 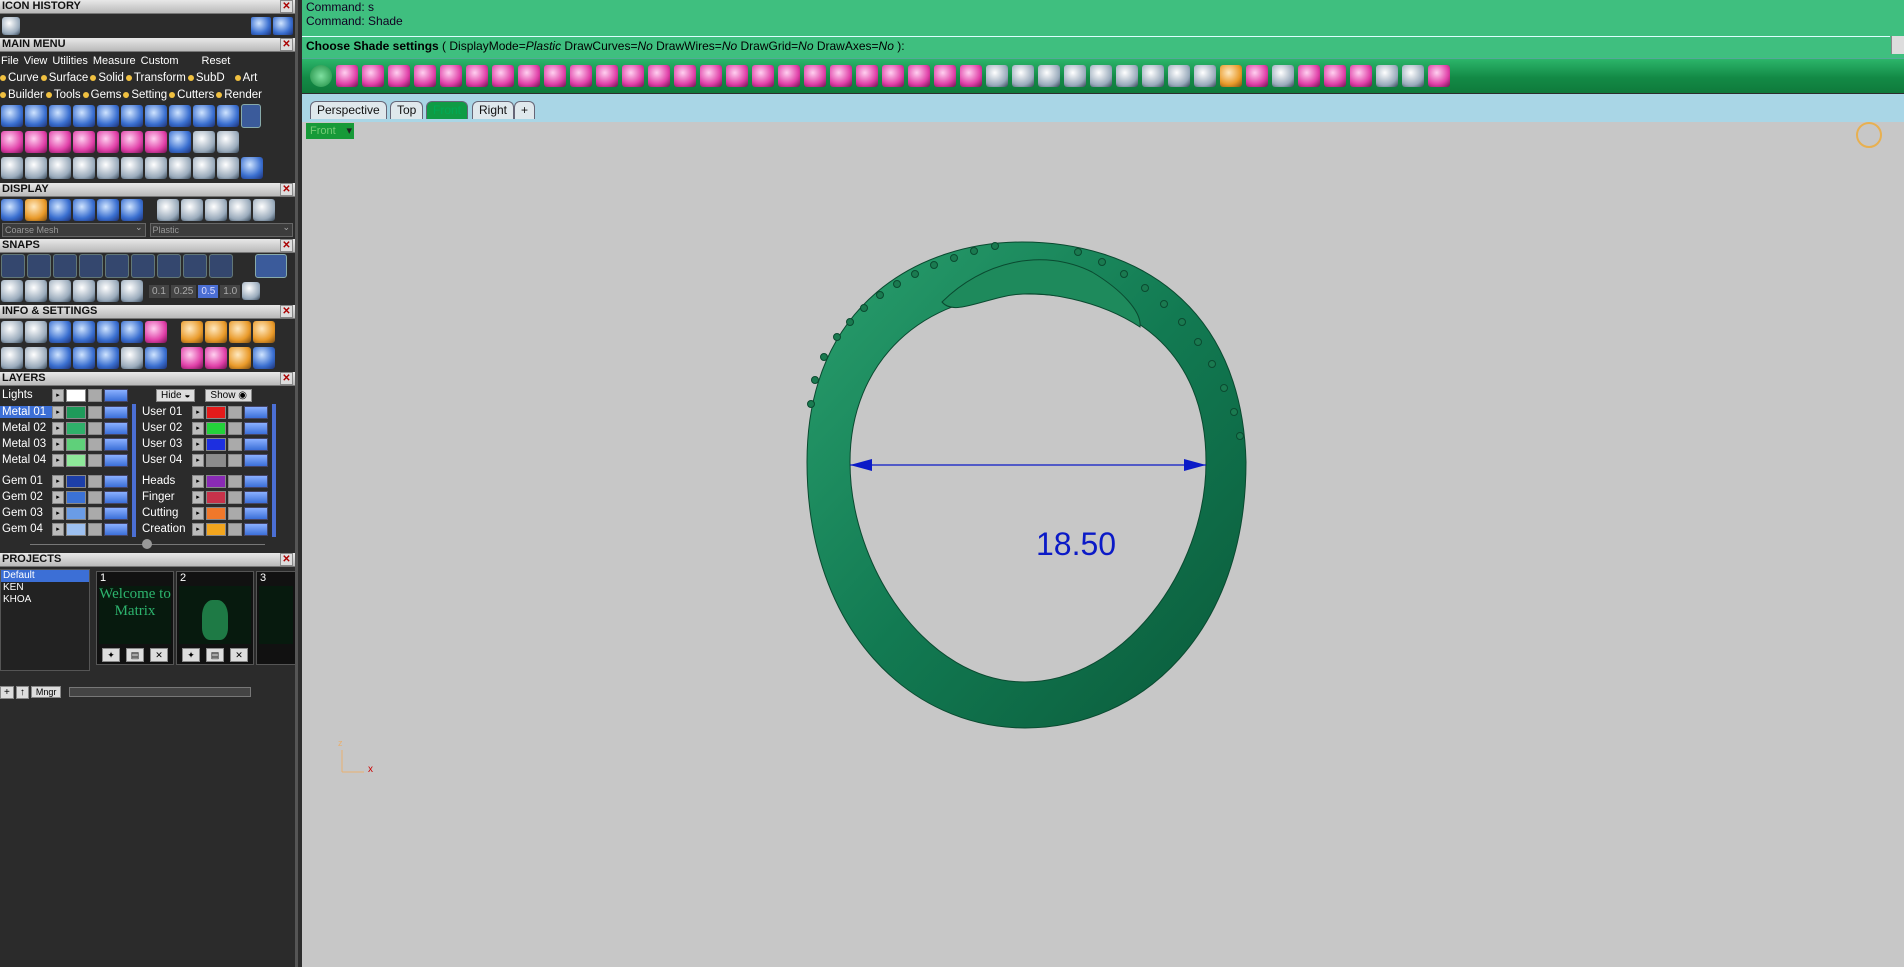 I want to click on grid-layout-icon, so click(x=841, y=76).